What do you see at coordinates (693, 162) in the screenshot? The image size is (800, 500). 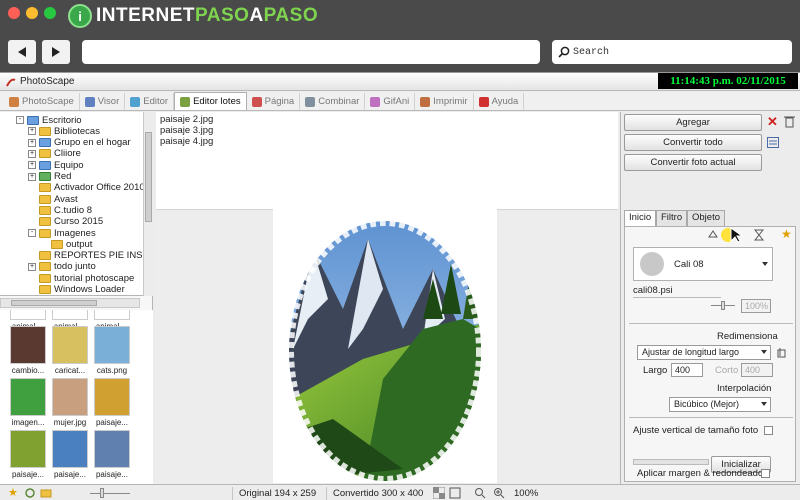 I see `convert-current-button: Convertir foto actual` at bounding box center [693, 162].